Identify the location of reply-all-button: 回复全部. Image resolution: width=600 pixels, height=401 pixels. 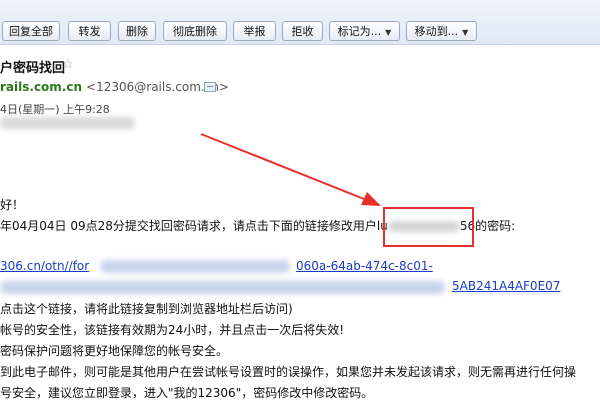
(31, 31).